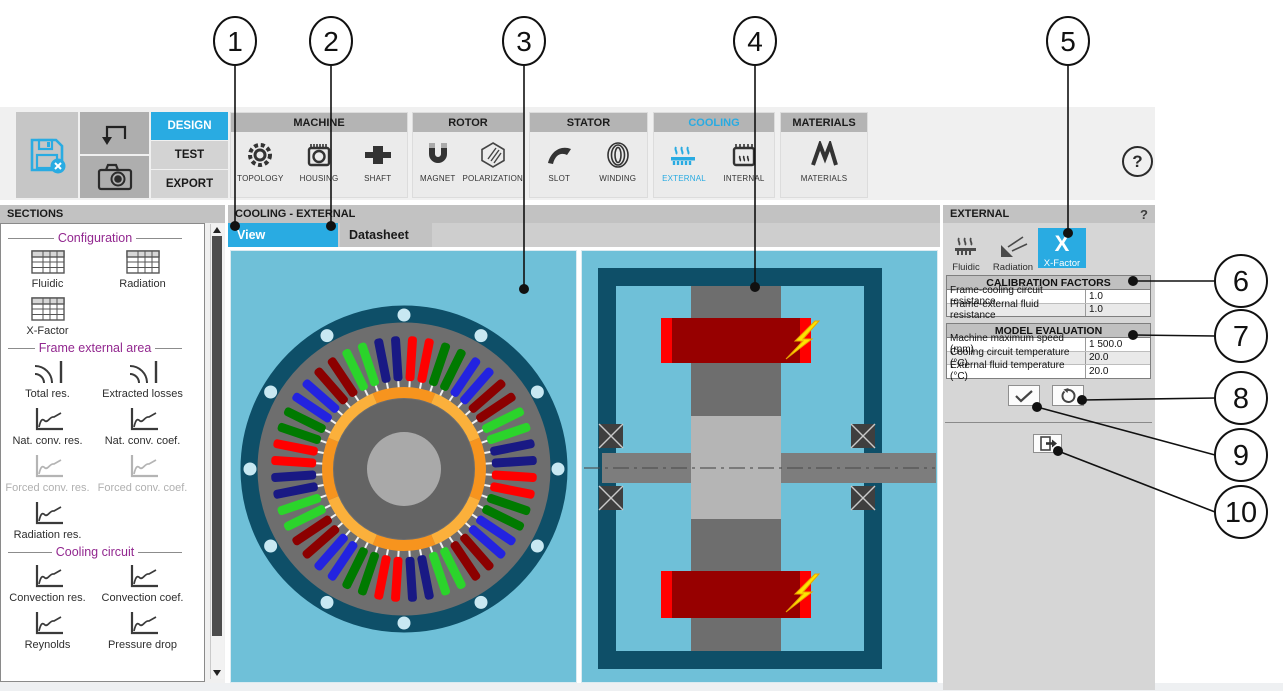 Image resolution: width=1283 pixels, height=699 pixels. What do you see at coordinates (189, 126) in the screenshot?
I see `design-mode-button: DESIGN` at bounding box center [189, 126].